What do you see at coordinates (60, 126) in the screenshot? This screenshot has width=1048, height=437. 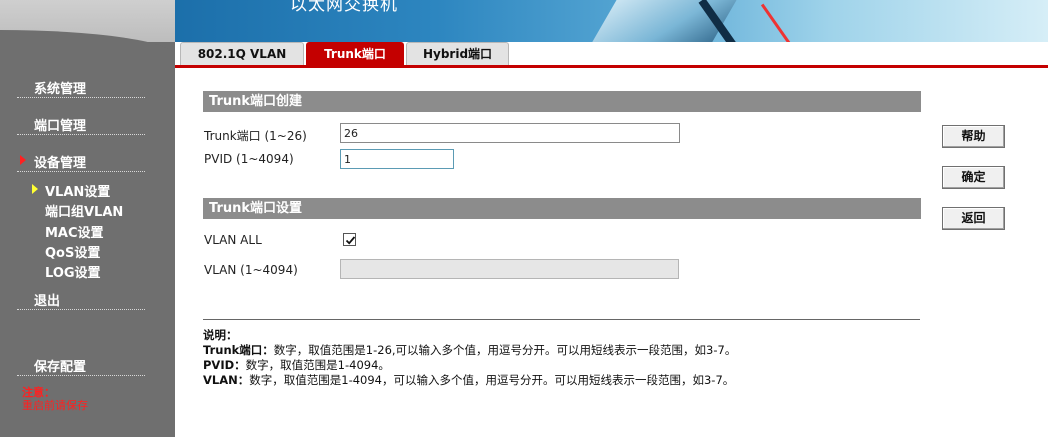 I see `sidebar-item-label: 端口管理` at bounding box center [60, 126].